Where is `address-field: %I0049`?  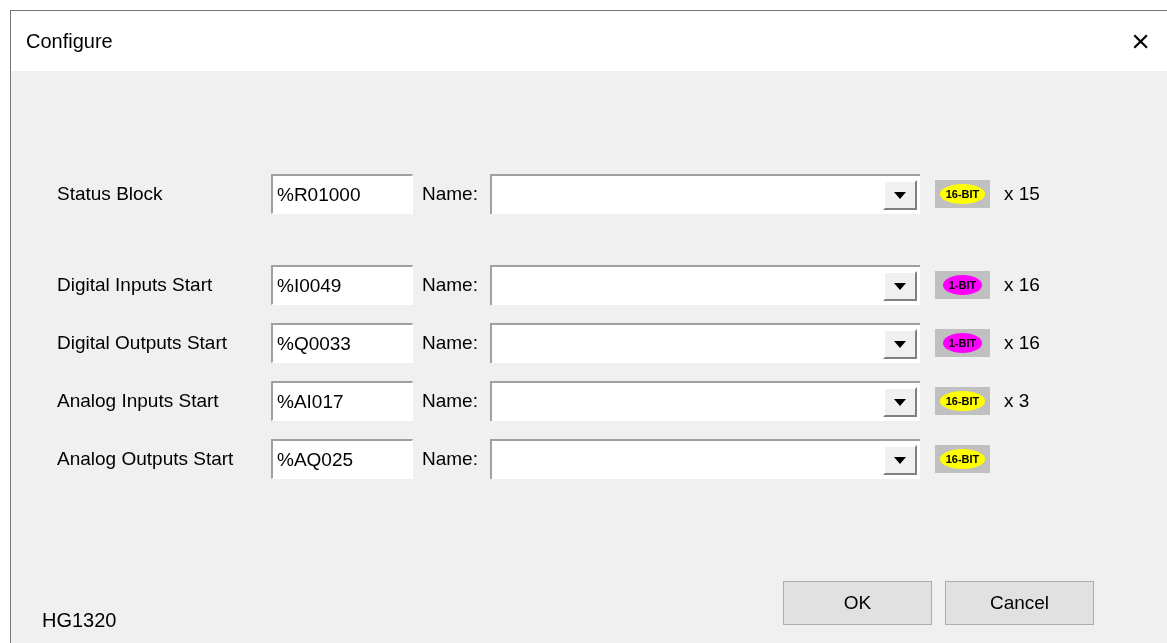
address-field: %I0049 is located at coordinates (342, 285).